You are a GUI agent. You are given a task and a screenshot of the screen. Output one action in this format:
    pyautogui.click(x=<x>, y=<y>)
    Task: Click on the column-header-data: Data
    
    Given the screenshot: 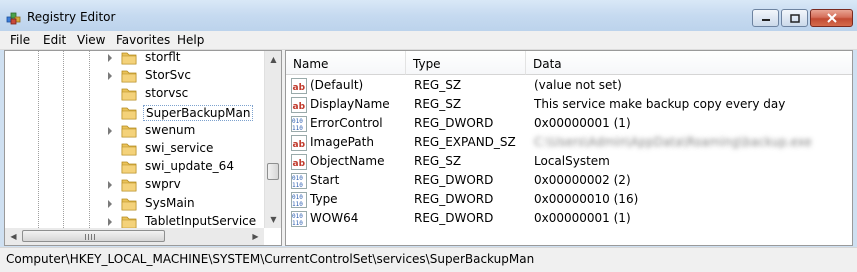 What is the action you would take?
    pyautogui.click(x=689, y=63)
    